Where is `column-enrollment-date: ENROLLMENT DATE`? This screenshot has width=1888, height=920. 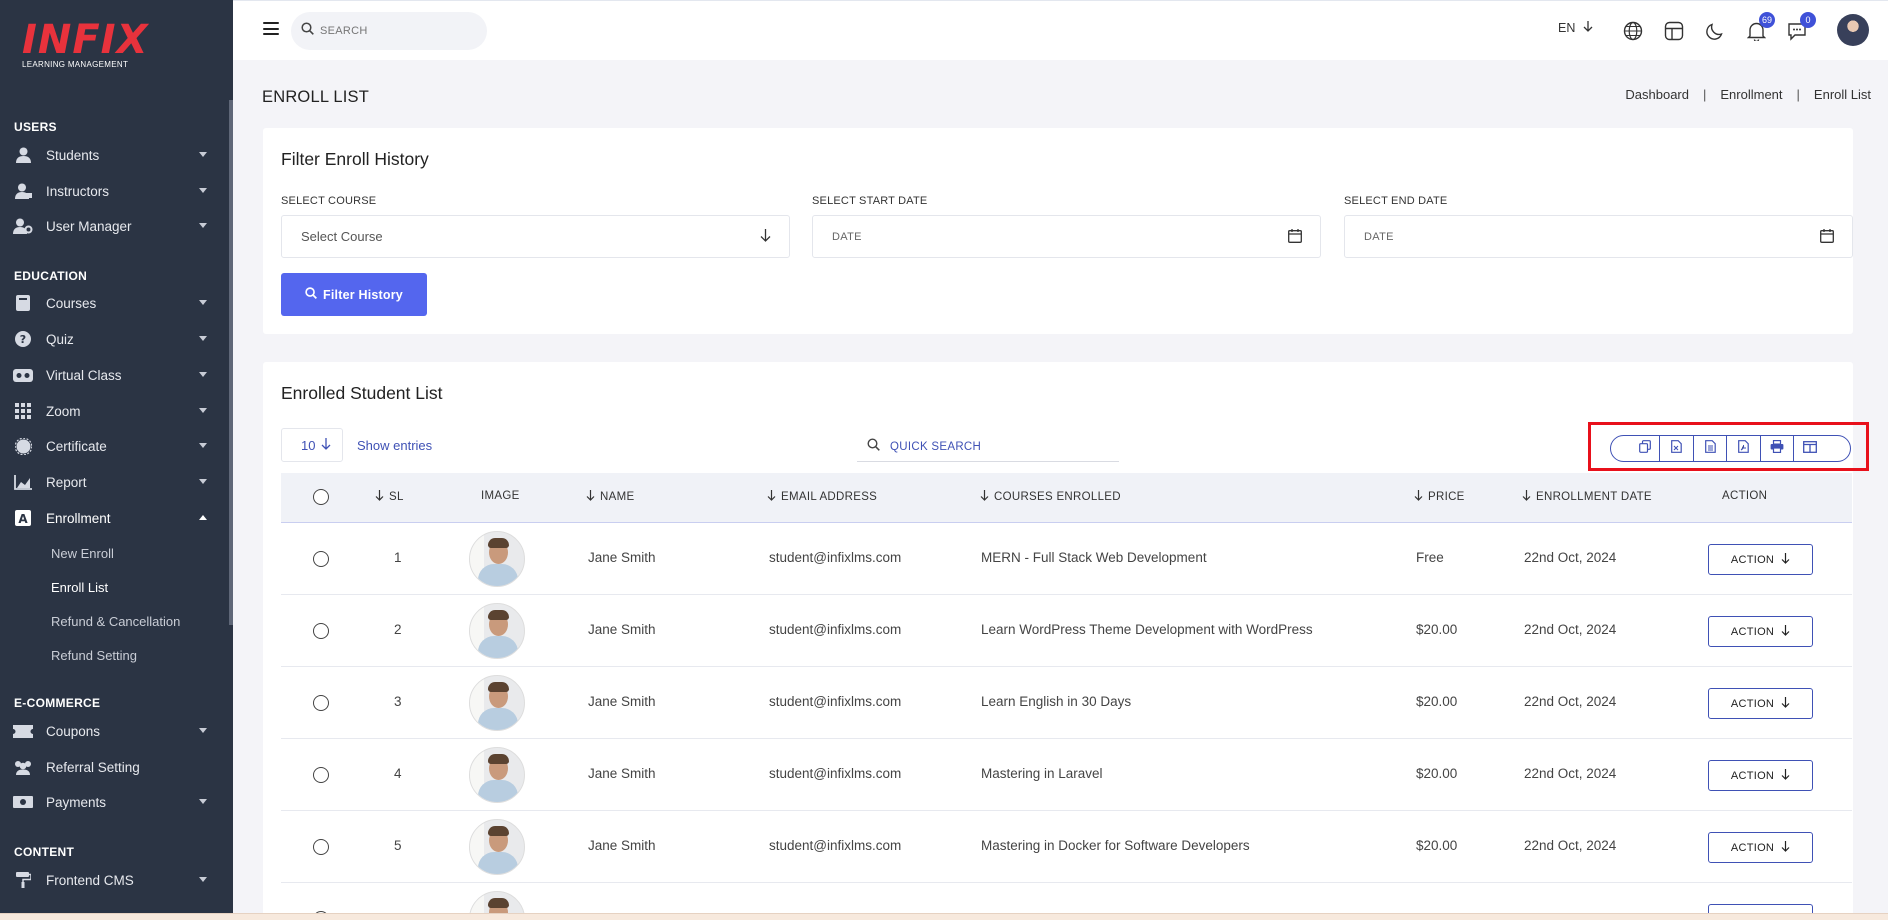
column-enrollment-date: ENROLLMENT DATE is located at coordinates (1587, 497).